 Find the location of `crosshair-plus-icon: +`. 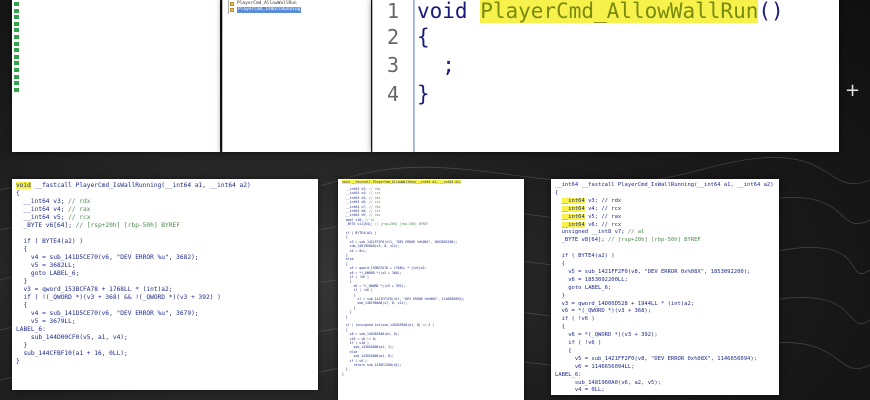

crosshair-plus-icon: + is located at coordinates (853, 90).